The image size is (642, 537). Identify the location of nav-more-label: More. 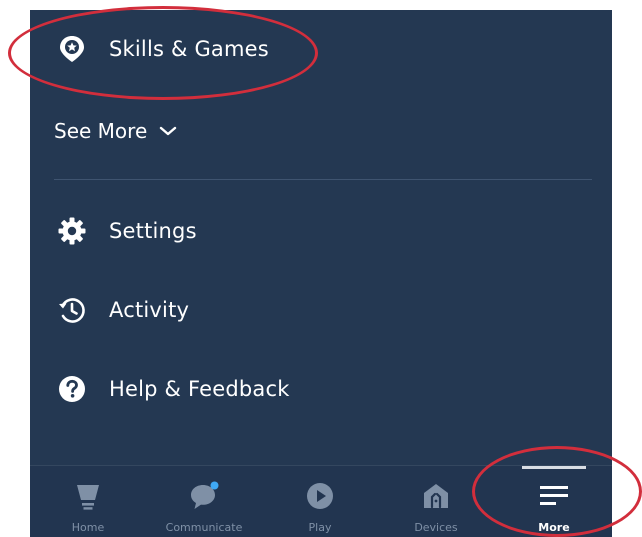
(554, 527).